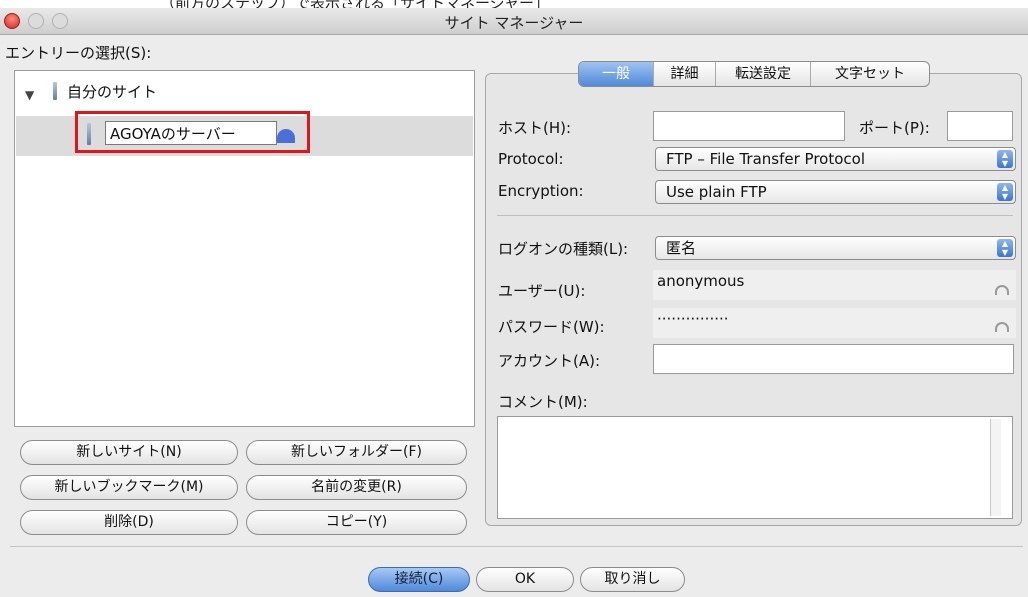 The image size is (1028, 597). I want to click on password-input: ···············, so click(834, 323).